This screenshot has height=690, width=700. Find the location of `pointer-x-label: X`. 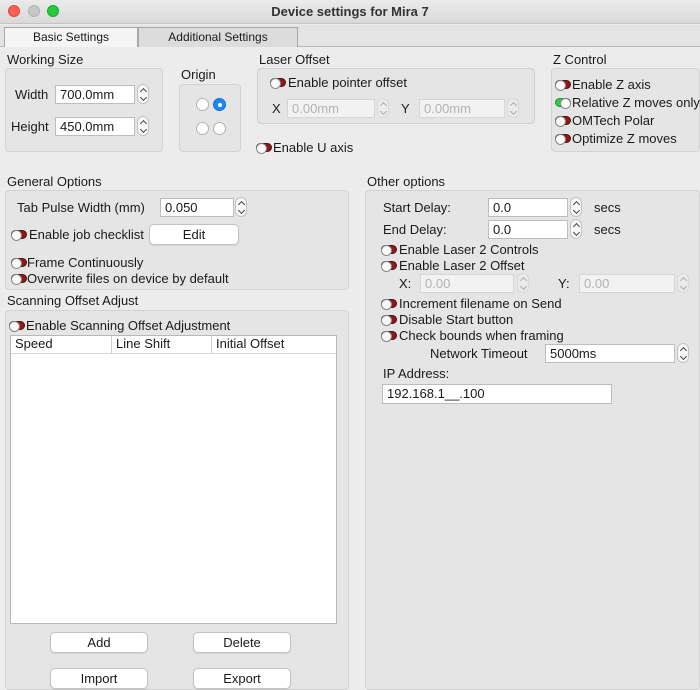

pointer-x-label: X is located at coordinates (276, 108).